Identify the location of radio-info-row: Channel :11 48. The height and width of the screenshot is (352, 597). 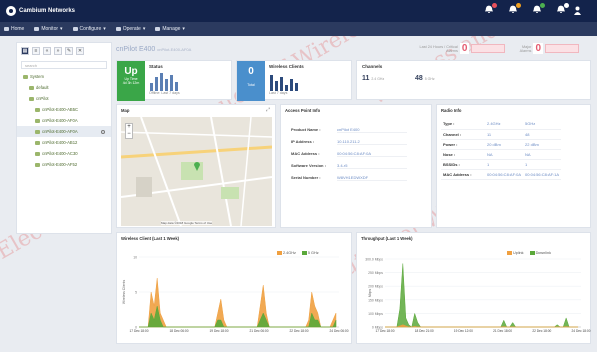
(501, 134).